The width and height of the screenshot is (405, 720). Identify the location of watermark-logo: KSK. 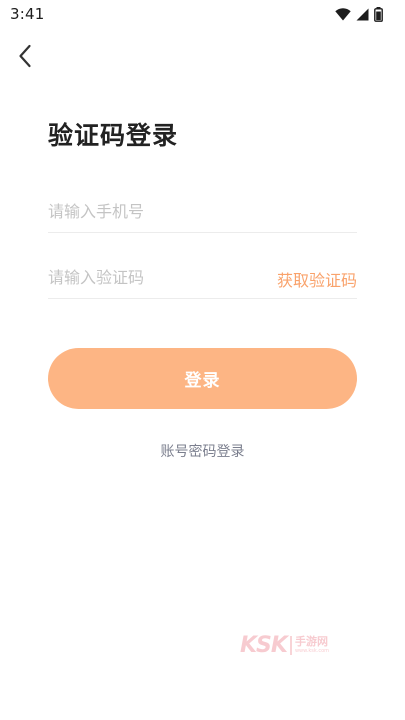
(264, 645).